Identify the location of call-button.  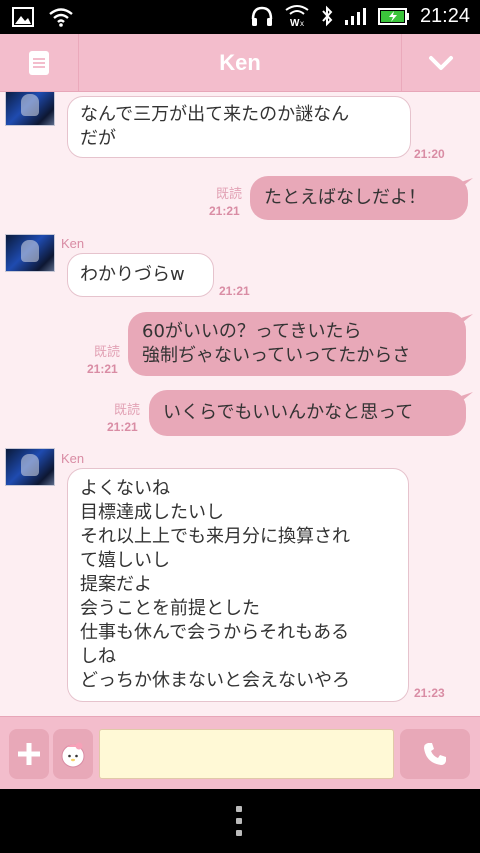
(435, 754).